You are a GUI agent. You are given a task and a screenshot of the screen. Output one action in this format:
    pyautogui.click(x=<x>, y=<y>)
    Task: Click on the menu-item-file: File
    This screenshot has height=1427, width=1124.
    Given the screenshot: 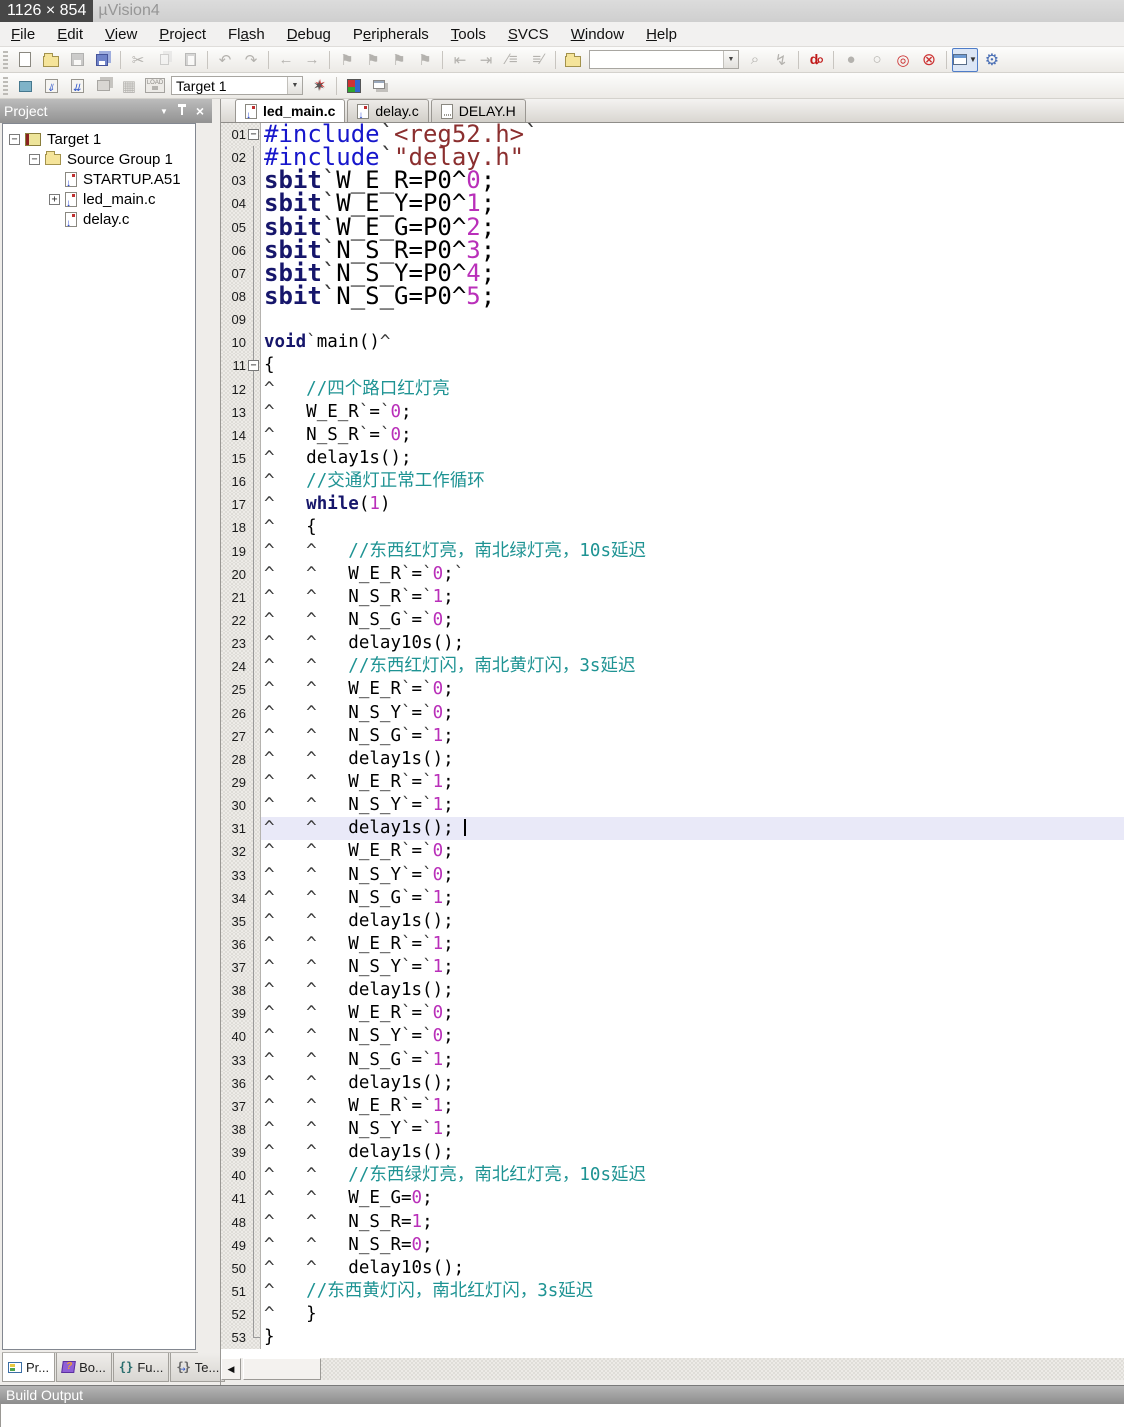 What is the action you would take?
    pyautogui.click(x=23, y=34)
    